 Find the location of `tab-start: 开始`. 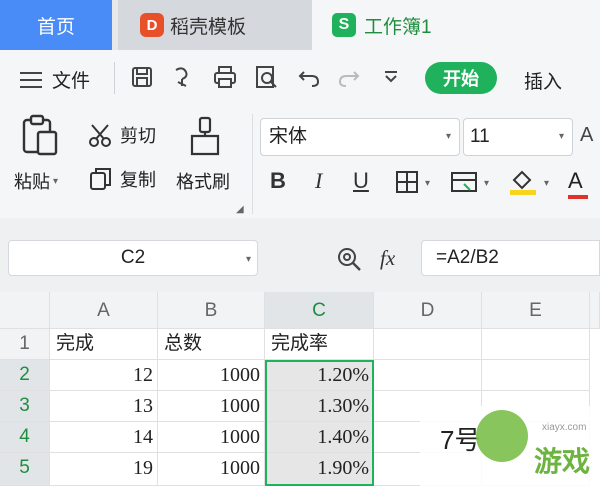

tab-start: 开始 is located at coordinates (461, 78).